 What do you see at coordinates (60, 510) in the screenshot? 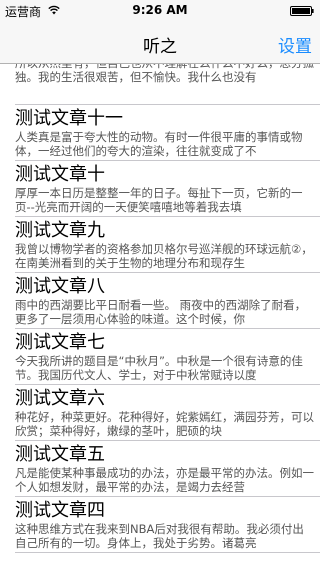
I see `article-title: 测试文章四` at bounding box center [60, 510].